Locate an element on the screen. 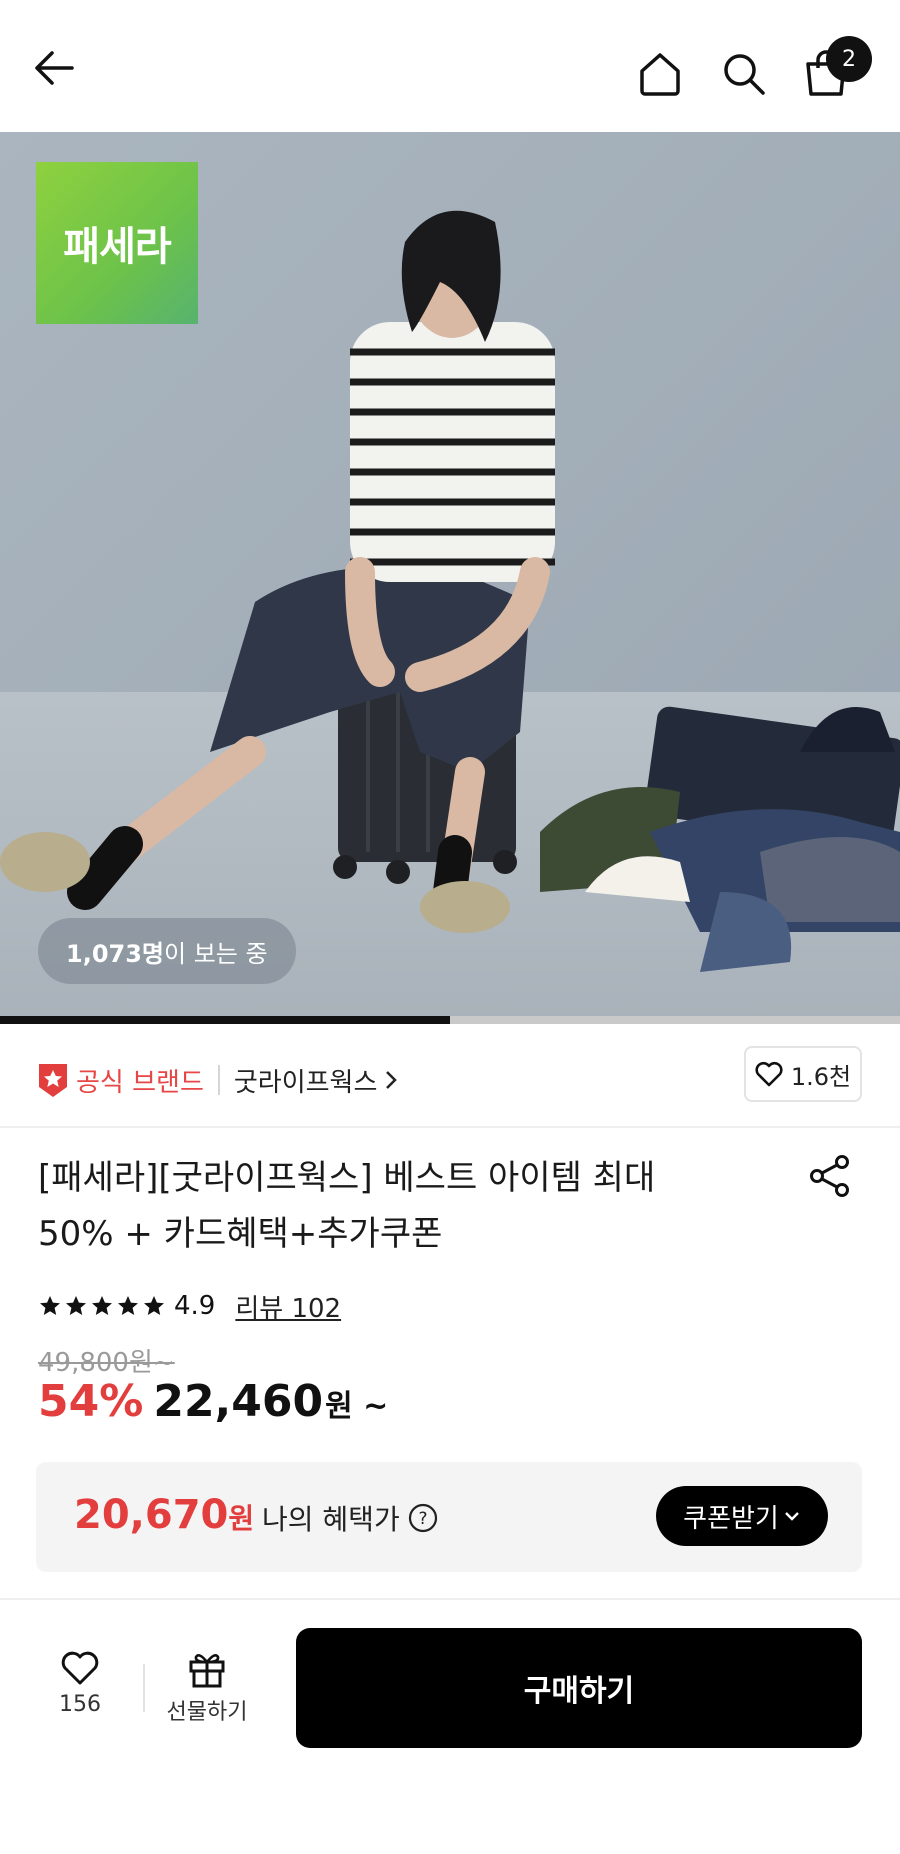 The height and width of the screenshot is (1854, 900). section-divider is located at coordinates (450, 1127).